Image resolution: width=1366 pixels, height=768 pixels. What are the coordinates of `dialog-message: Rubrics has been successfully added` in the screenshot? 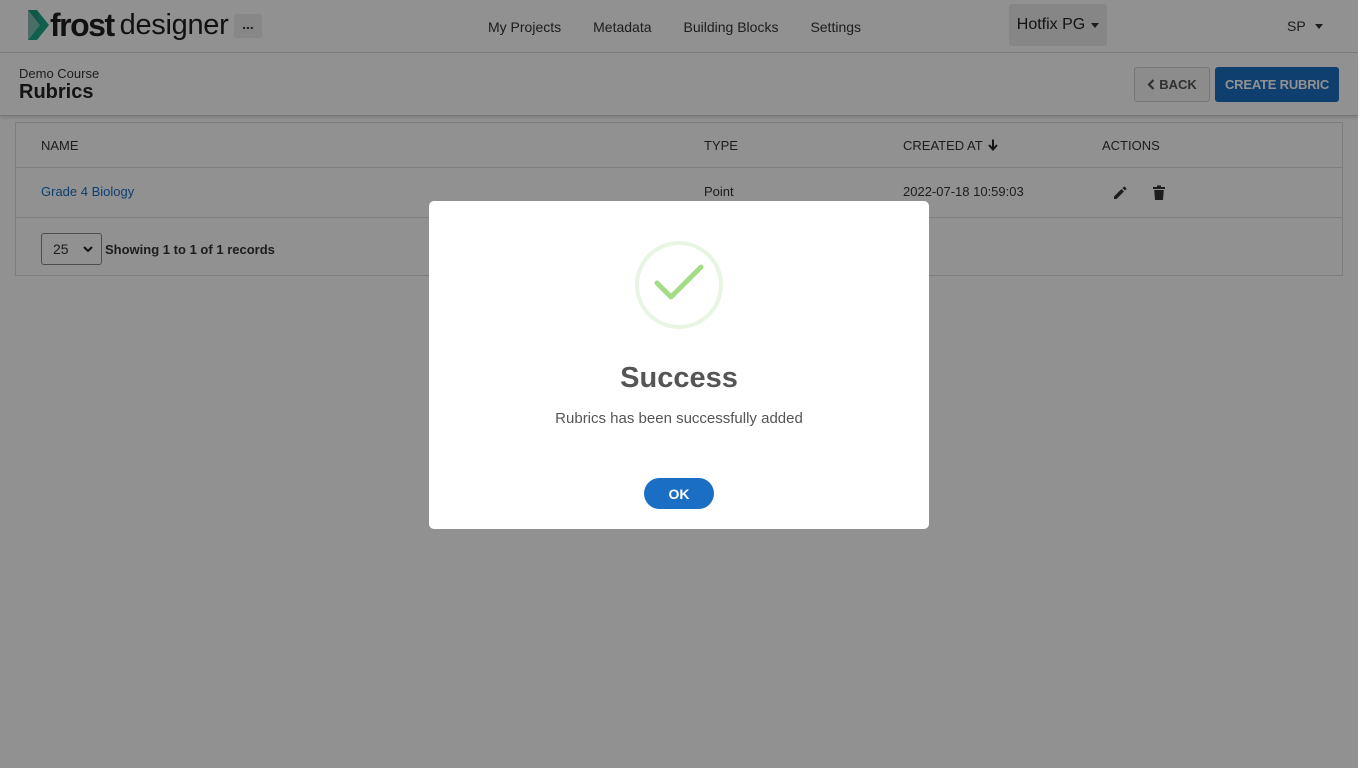 It's located at (679, 418).